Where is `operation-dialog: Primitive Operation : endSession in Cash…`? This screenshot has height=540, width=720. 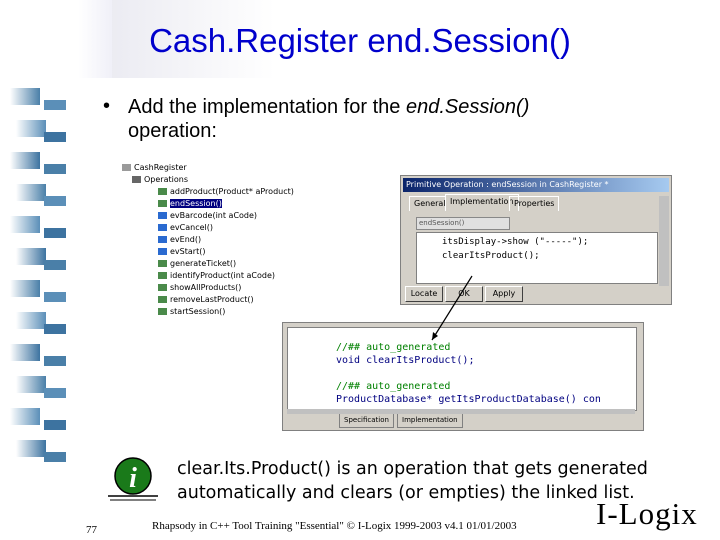 operation-dialog: Primitive Operation : endSession in Cash… is located at coordinates (536, 240).